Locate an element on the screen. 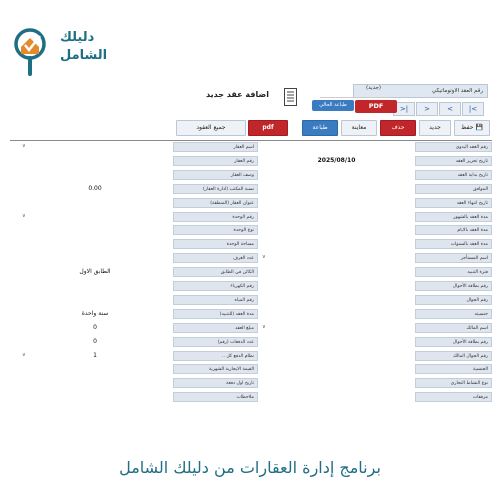  field-label: نوع الوحدة is located at coordinates (215, 230).